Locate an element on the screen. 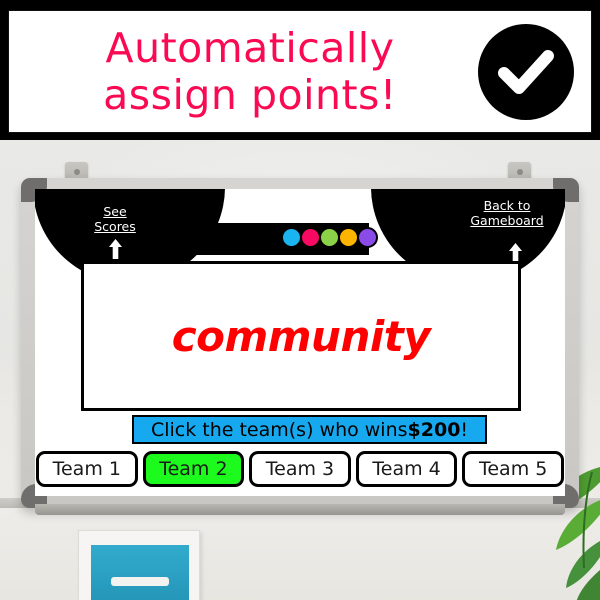  header-title-line1: Automatically is located at coordinates (250, 48).